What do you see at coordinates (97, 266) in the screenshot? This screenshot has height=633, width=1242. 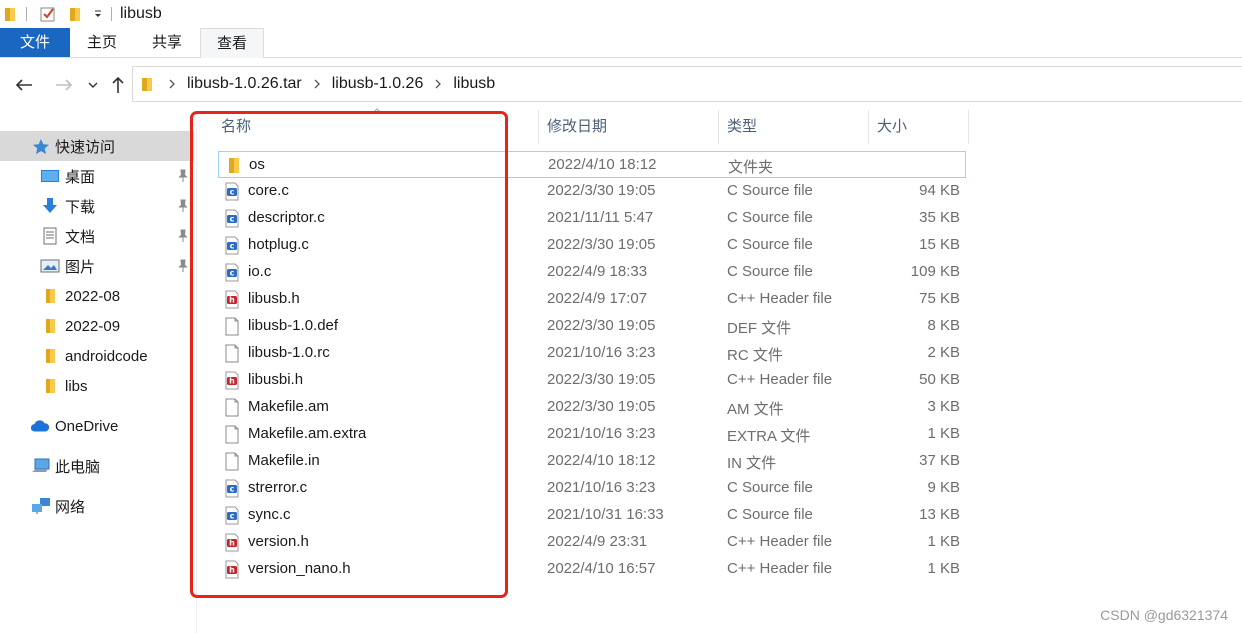 I see `sidebar-item-pictures: 图片` at bounding box center [97, 266].